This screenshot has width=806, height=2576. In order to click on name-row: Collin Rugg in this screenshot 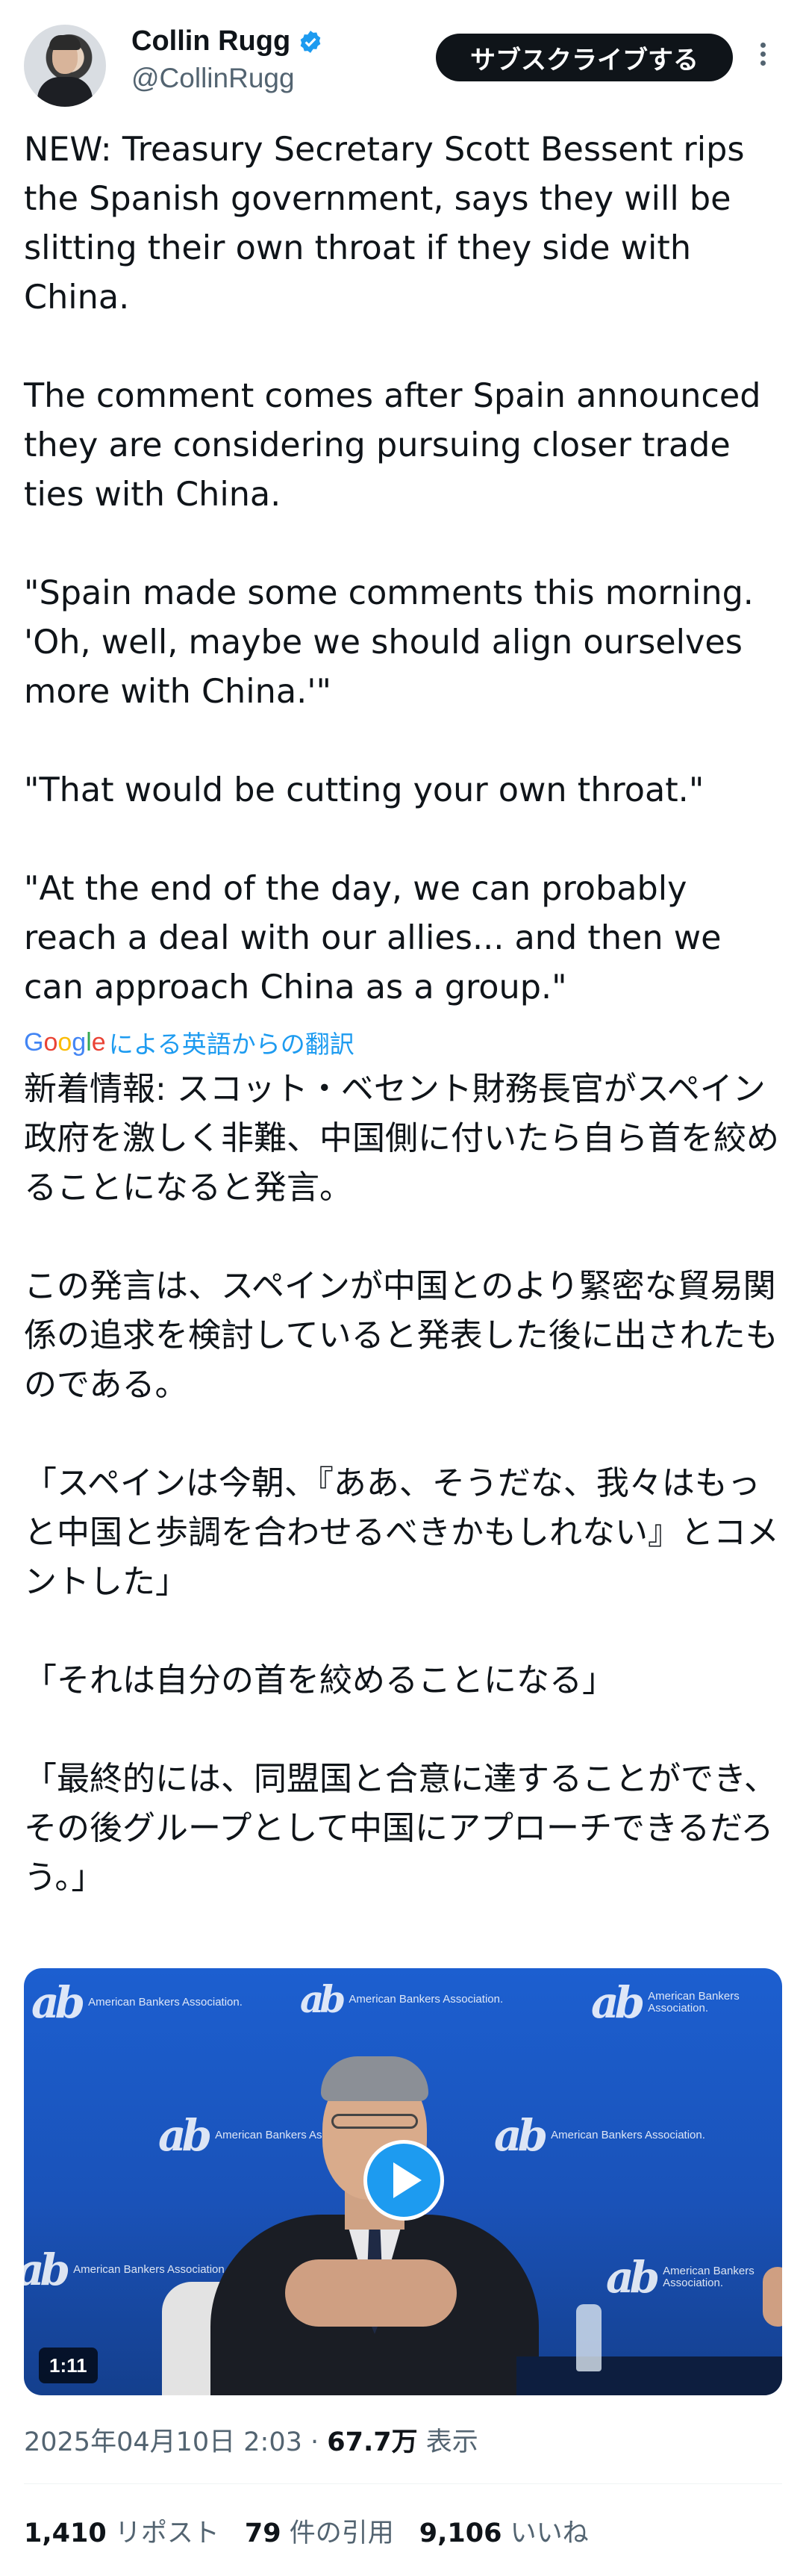, I will do `click(227, 41)`.